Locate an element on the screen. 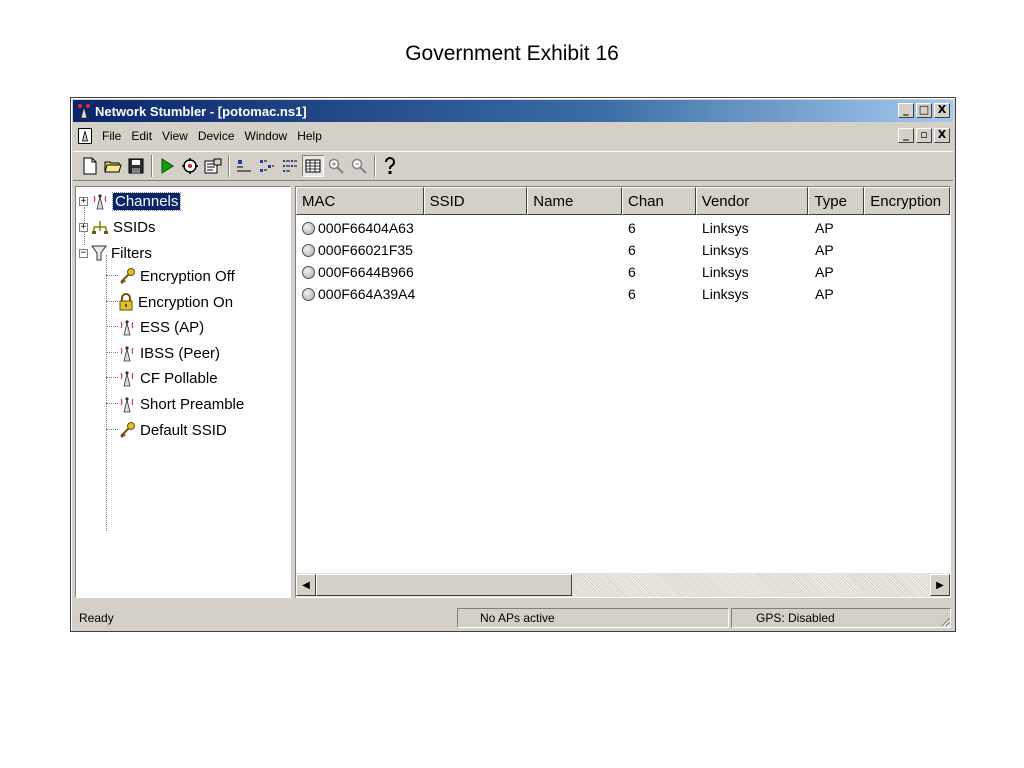 This screenshot has height=768, width=1024. maximize-button: □ is located at coordinates (924, 110).